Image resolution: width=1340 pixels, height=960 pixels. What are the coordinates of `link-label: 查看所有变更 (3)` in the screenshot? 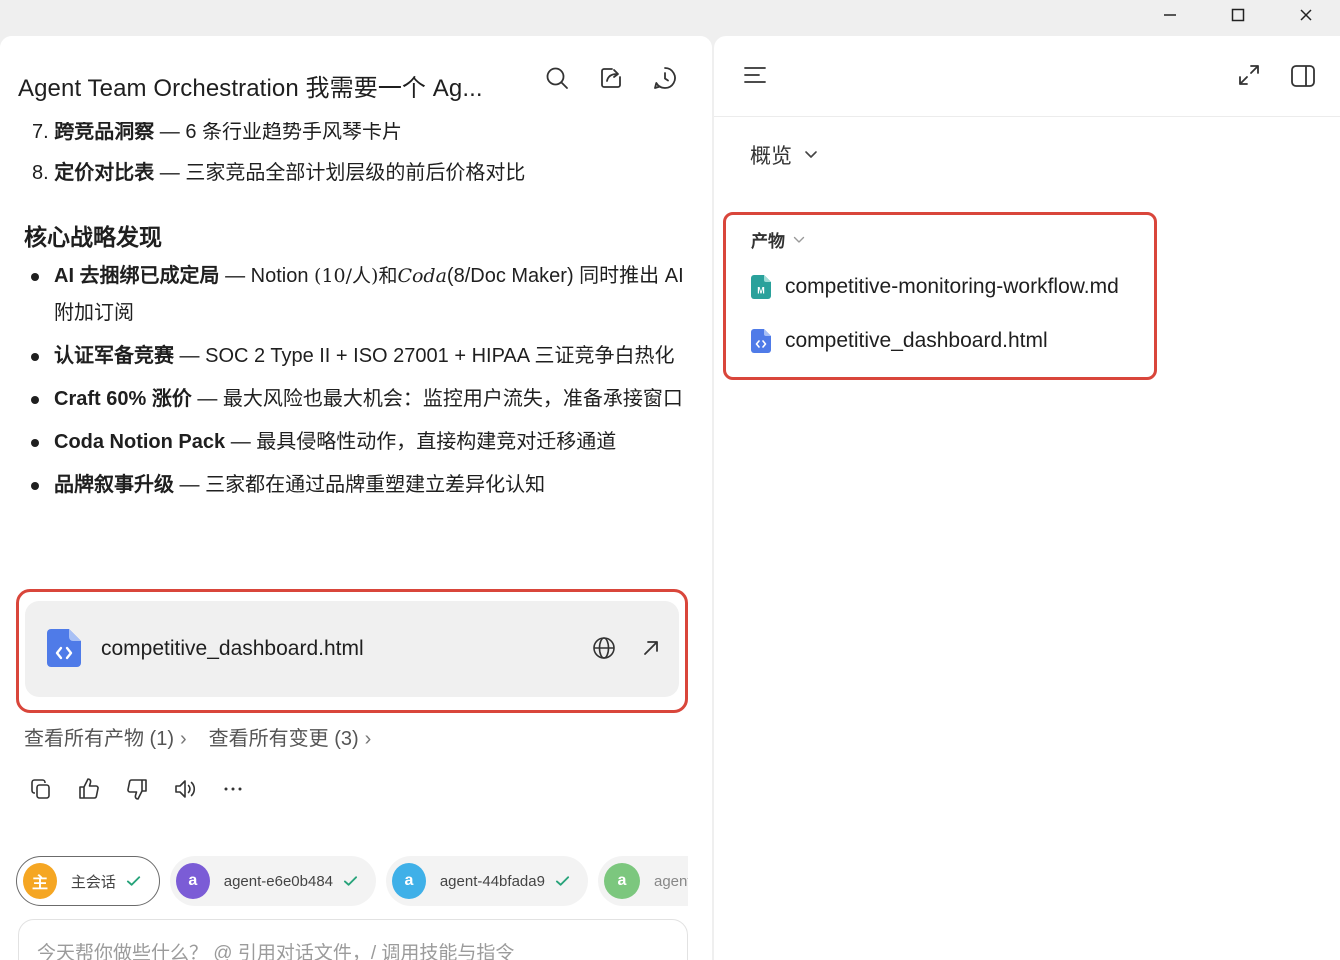 It's located at (283, 739).